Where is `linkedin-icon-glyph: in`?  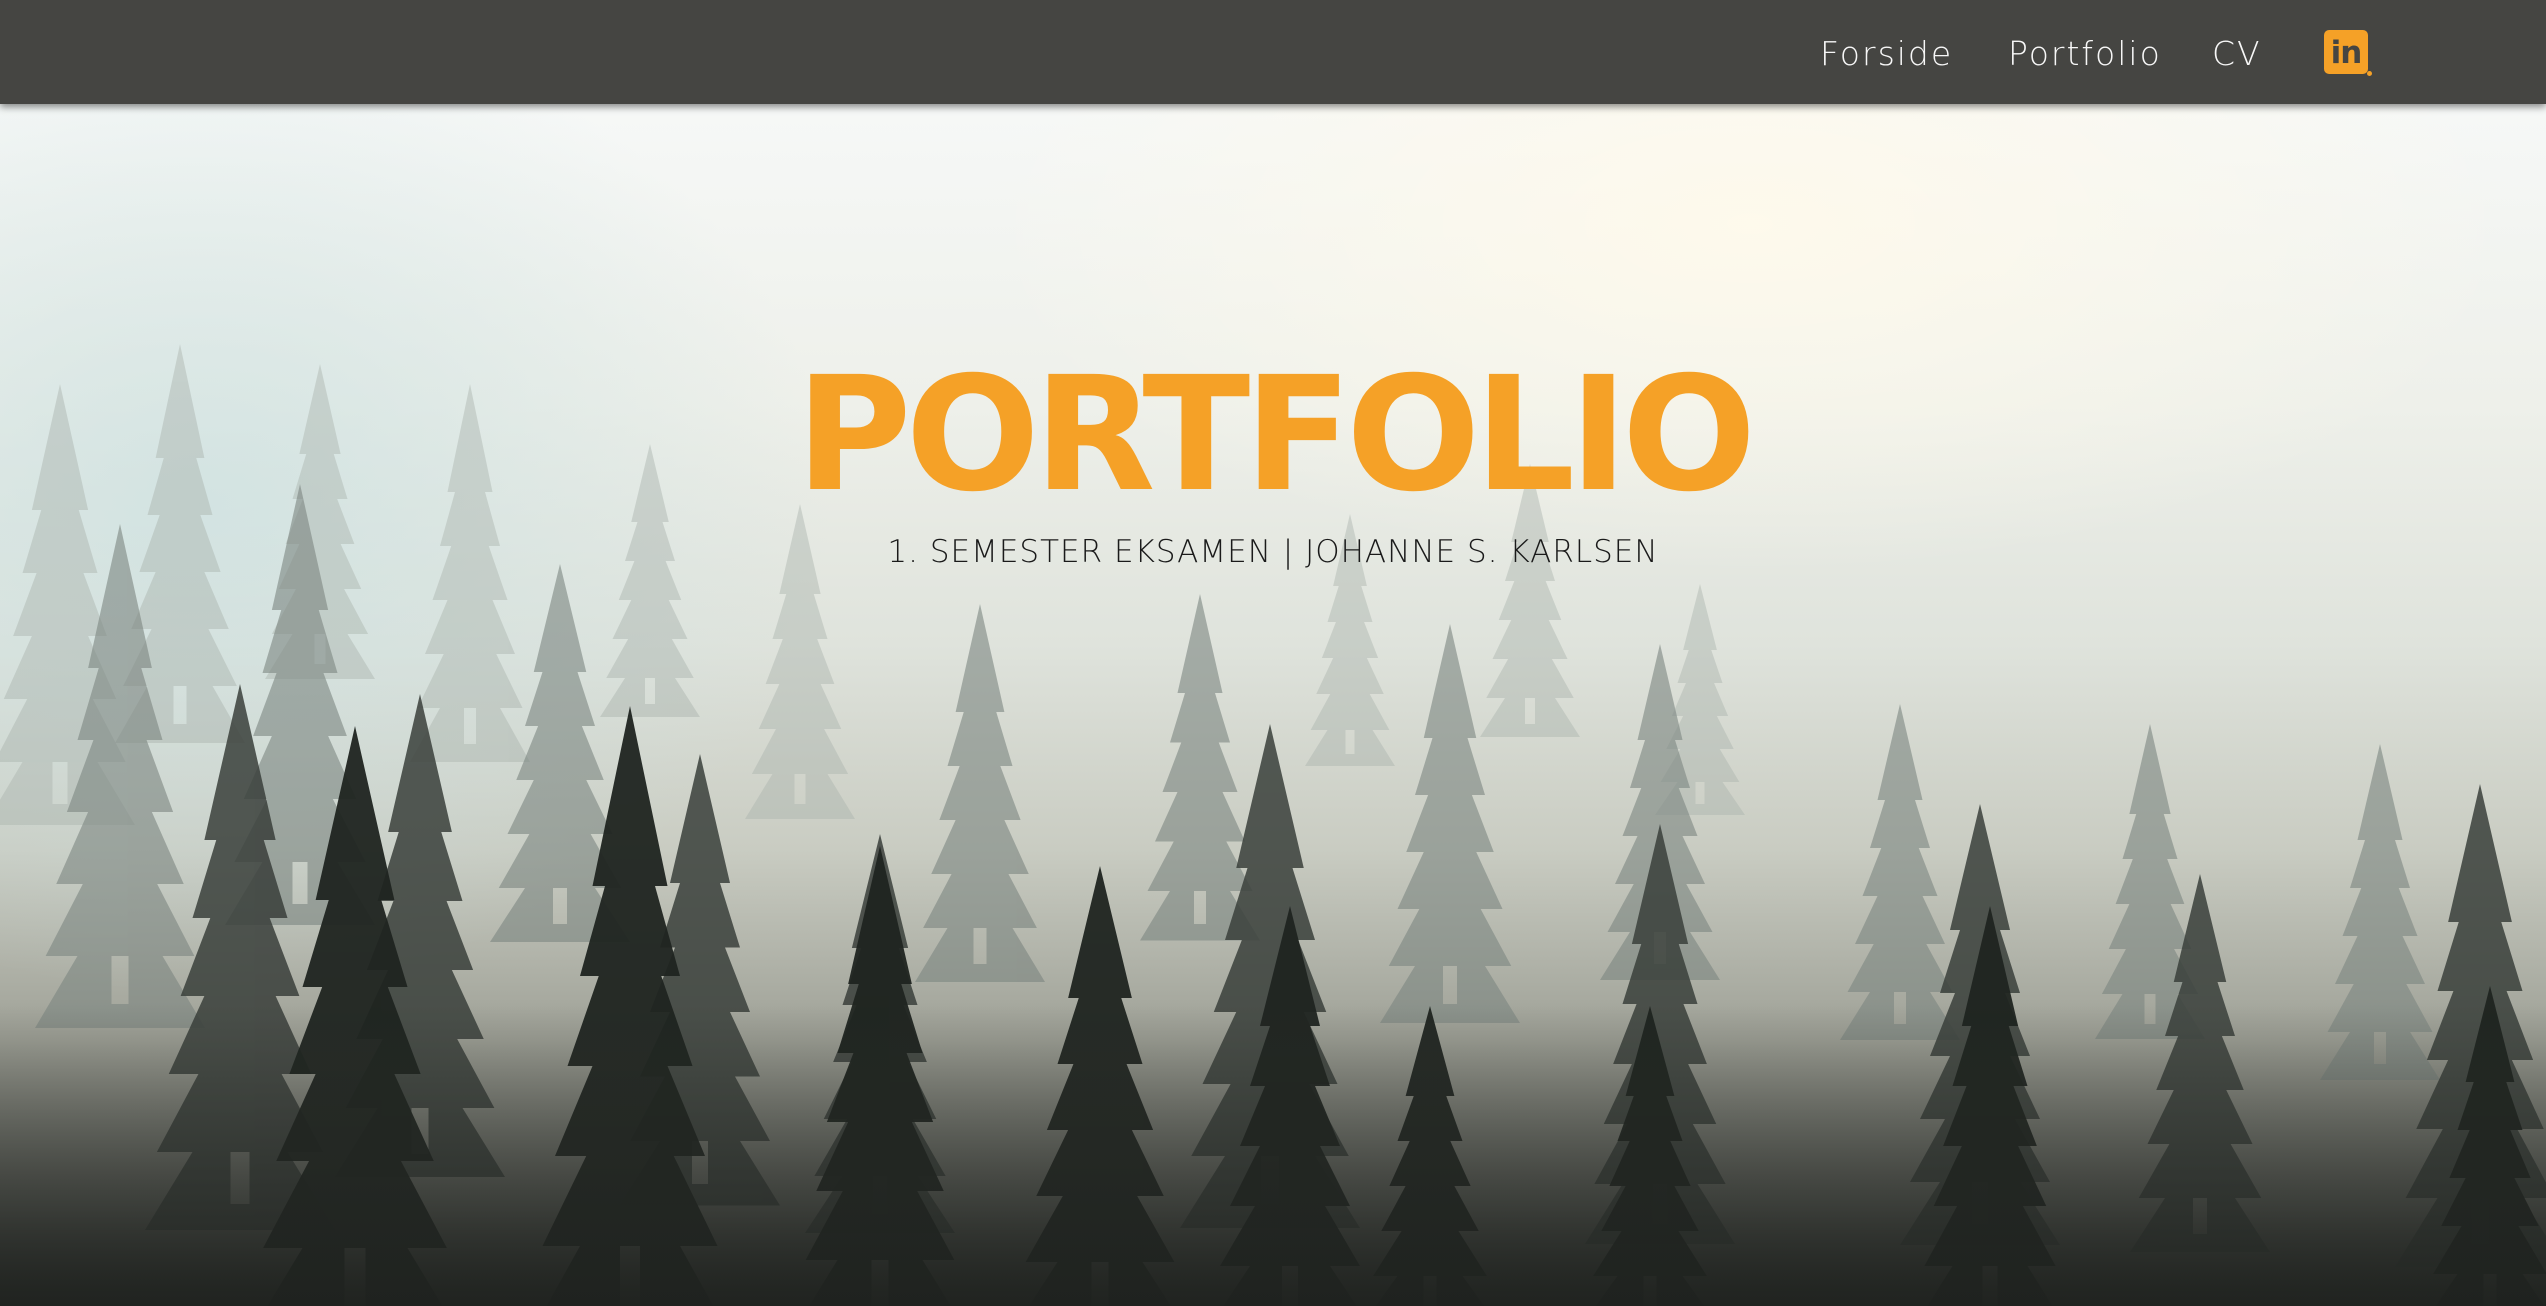 linkedin-icon-glyph: in is located at coordinates (2346, 53).